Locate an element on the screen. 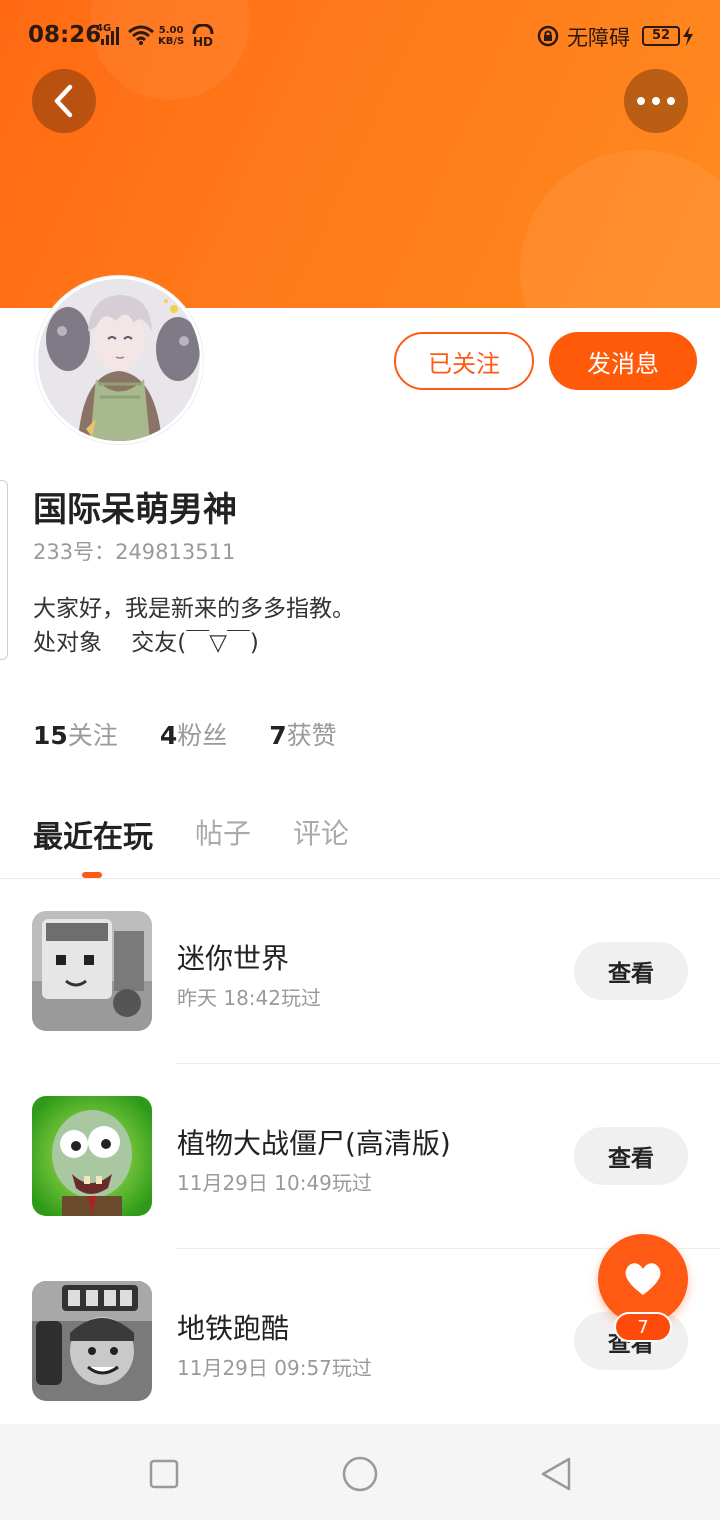 The width and height of the screenshot is (720, 1520). more-options-button is located at coordinates (656, 101).